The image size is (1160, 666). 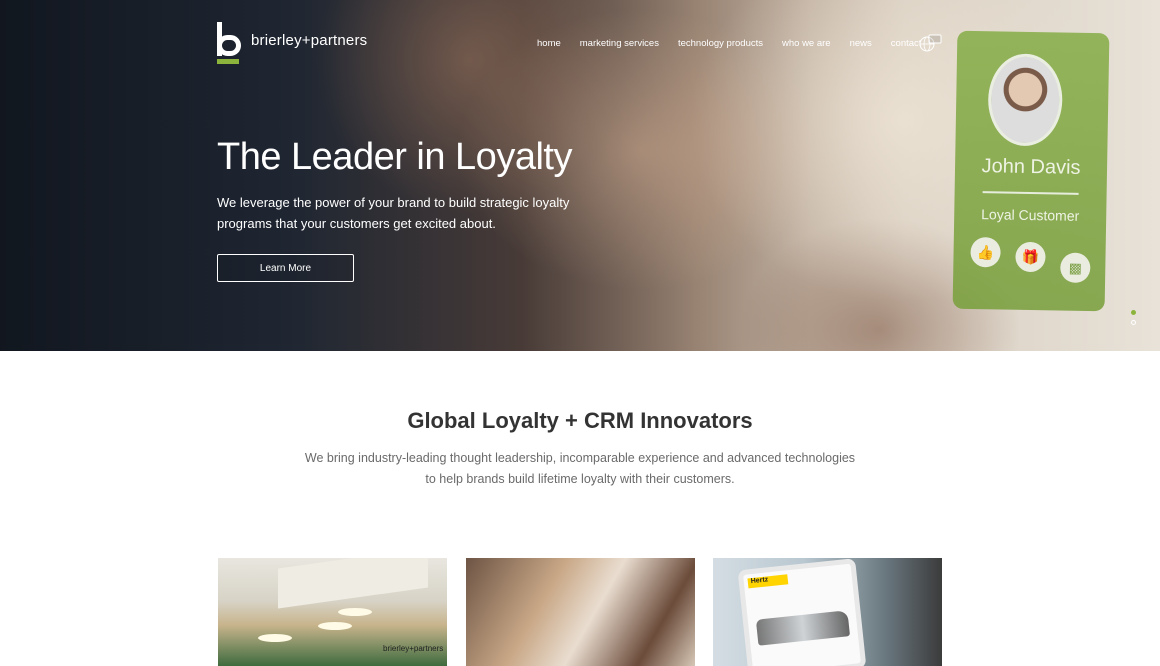 What do you see at coordinates (580, 612) in the screenshot?
I see `people-tile` at bounding box center [580, 612].